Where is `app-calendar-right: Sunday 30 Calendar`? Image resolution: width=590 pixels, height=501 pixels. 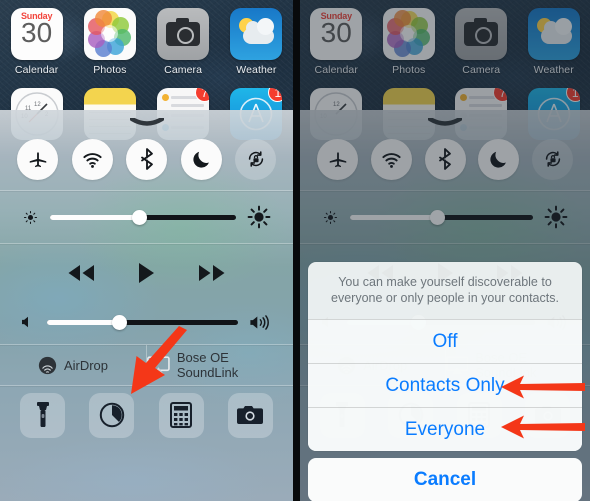 app-calendar-right: Sunday 30 Calendar is located at coordinates (336, 42).